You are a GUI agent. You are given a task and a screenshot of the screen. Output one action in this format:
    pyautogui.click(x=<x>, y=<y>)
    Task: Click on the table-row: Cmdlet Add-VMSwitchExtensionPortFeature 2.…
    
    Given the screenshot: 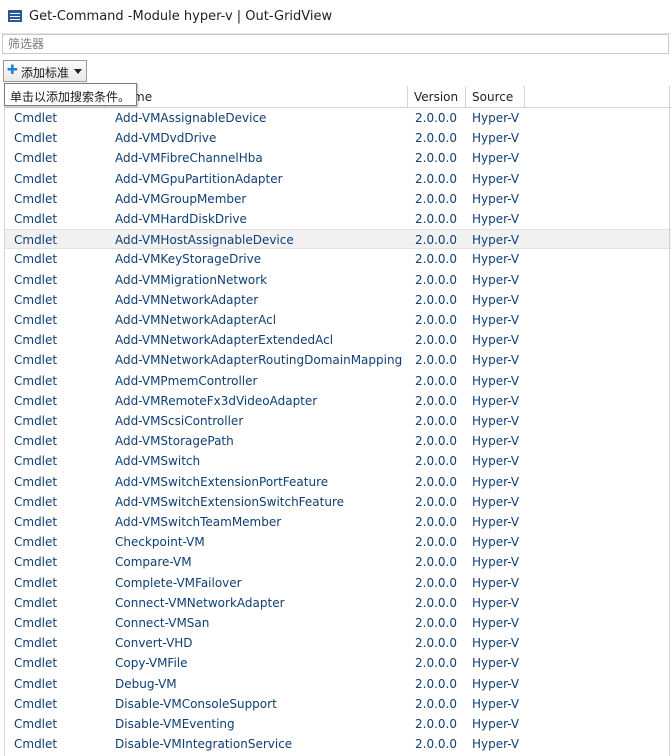 What is the action you would take?
    pyautogui.click(x=338, y=482)
    